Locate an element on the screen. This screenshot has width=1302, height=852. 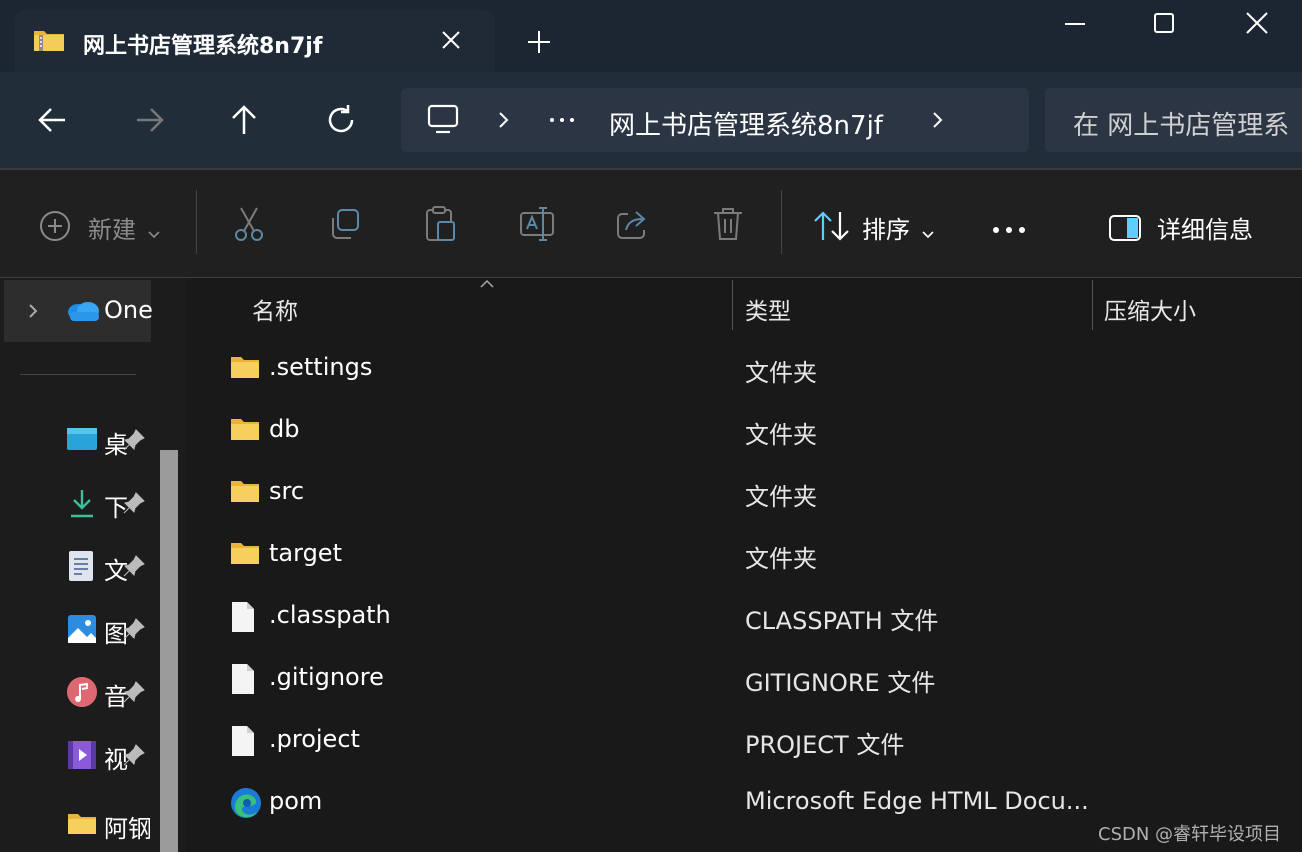
column-header-type: 类型 is located at coordinates (768, 309).